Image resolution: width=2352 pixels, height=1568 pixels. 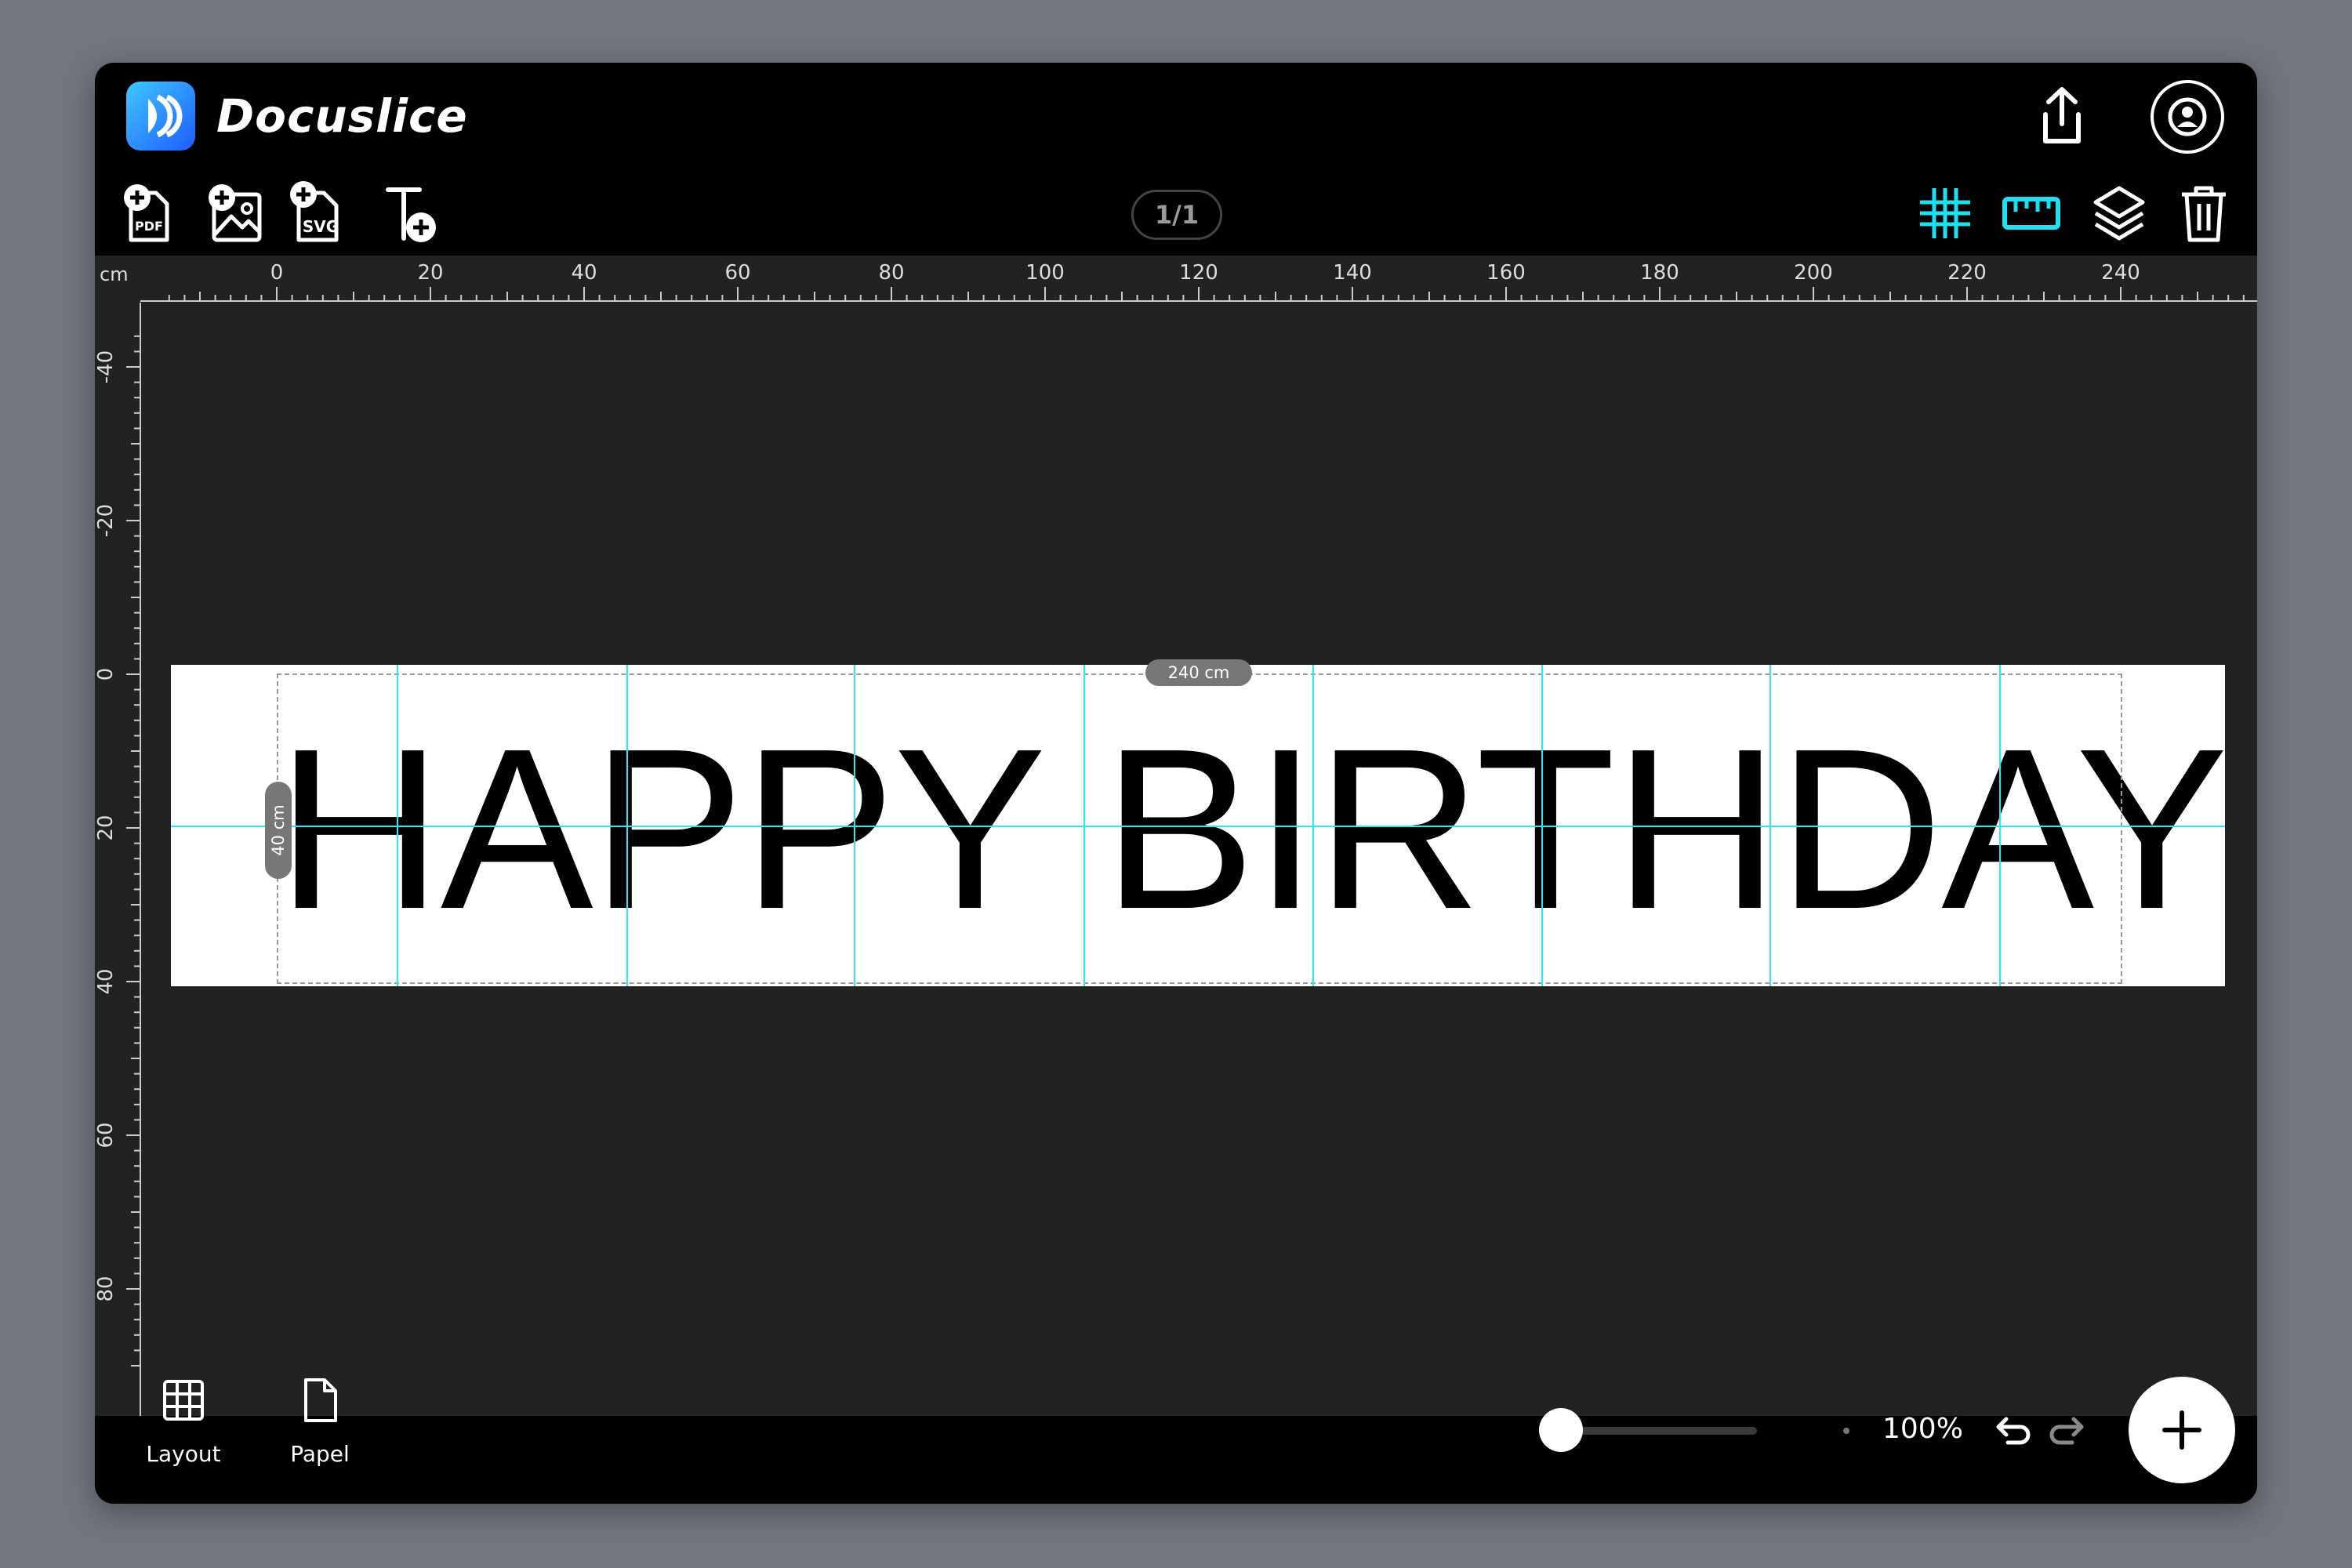 I want to click on app-logo, so click(x=160, y=117).